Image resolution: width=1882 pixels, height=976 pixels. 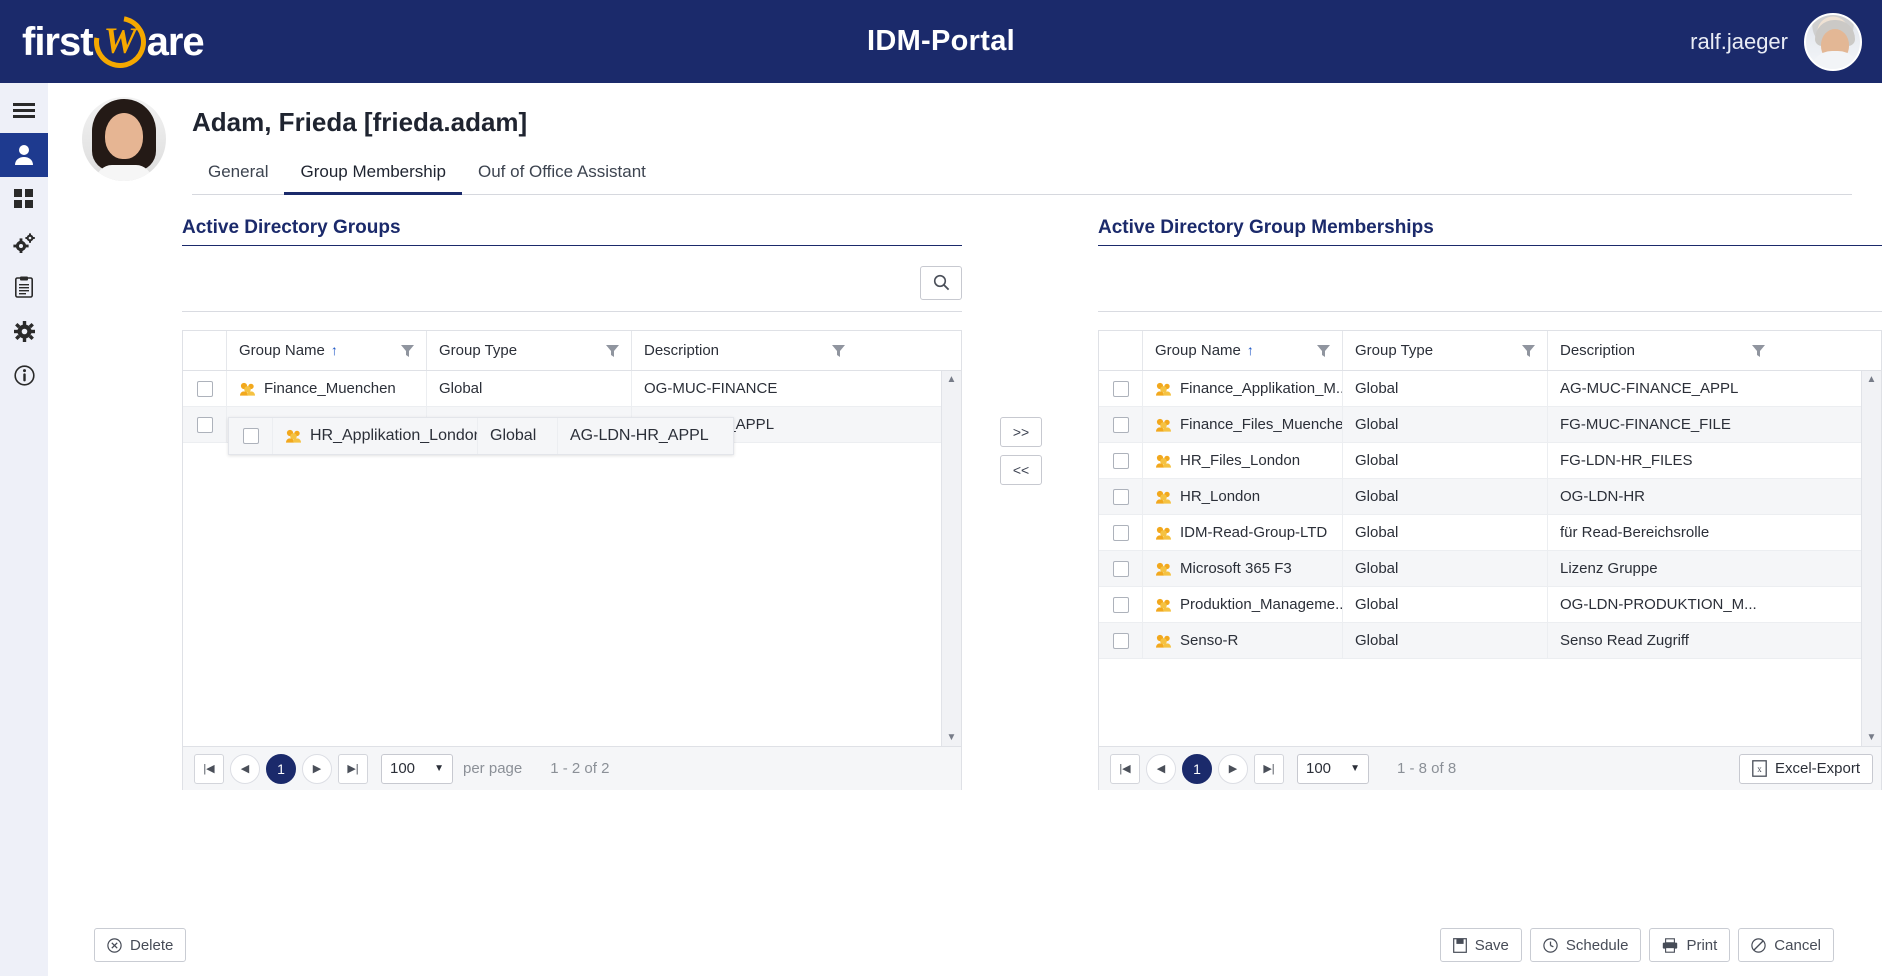 I want to click on per-page-label: per page, so click(x=493, y=768).